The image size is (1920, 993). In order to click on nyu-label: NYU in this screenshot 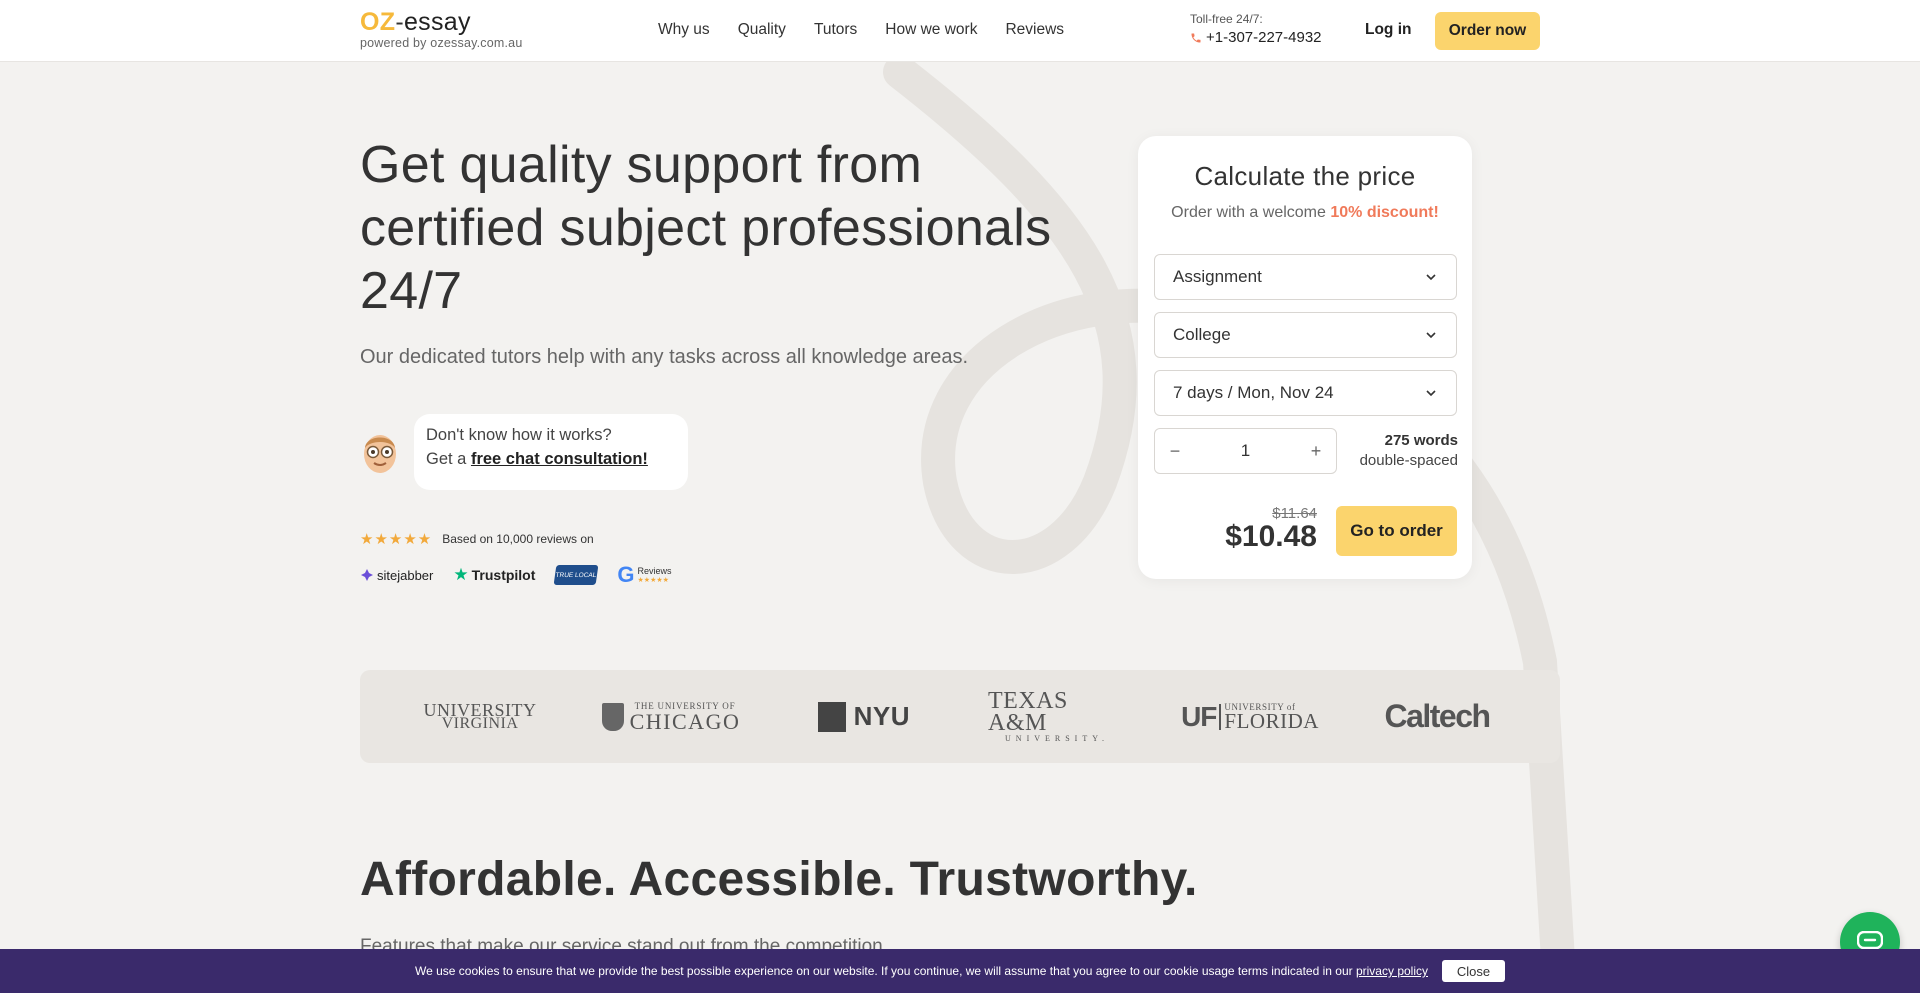, I will do `click(881, 716)`.